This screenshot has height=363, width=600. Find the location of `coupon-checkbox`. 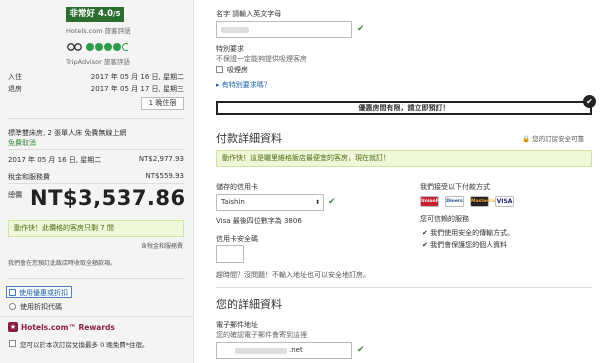

coupon-checkbox is located at coordinates (12, 292).